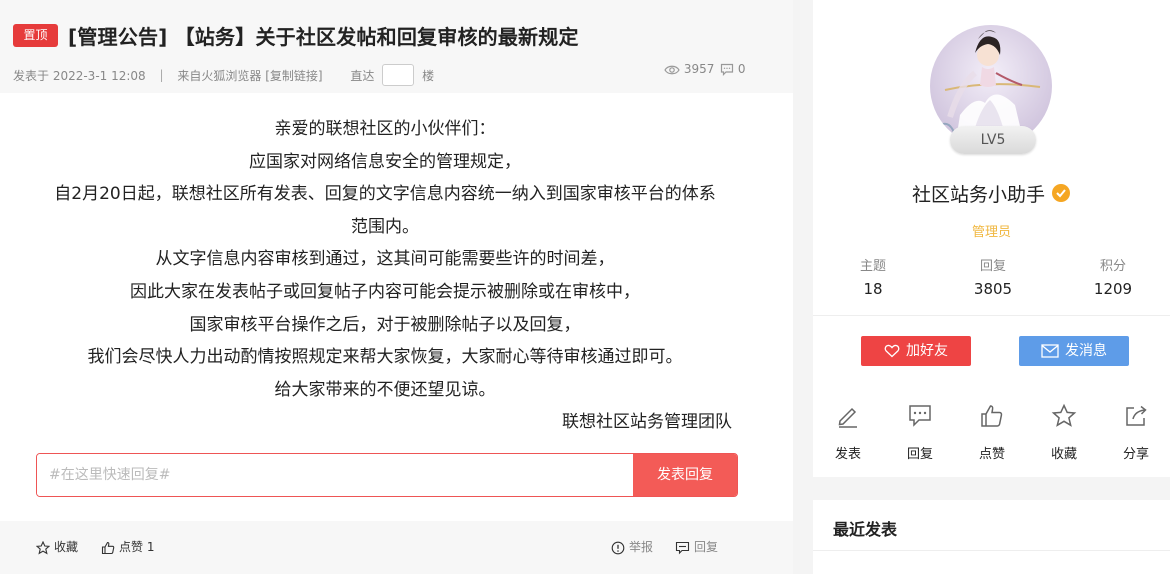 This screenshot has height=574, width=1170. Describe the element at coordinates (993, 276) in the screenshot. I see `stat-replies: 回复 3805` at that location.